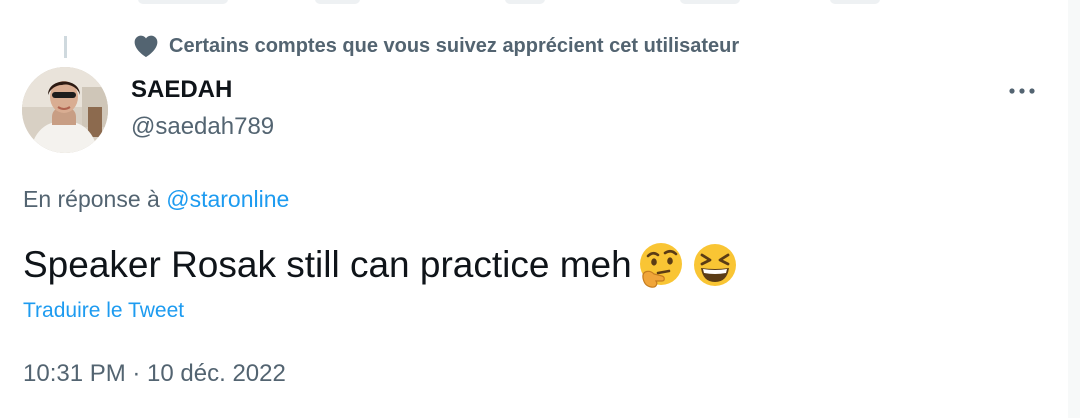 This screenshot has height=418, width=1080. I want to click on user-handle: @saedah789, so click(202, 127).